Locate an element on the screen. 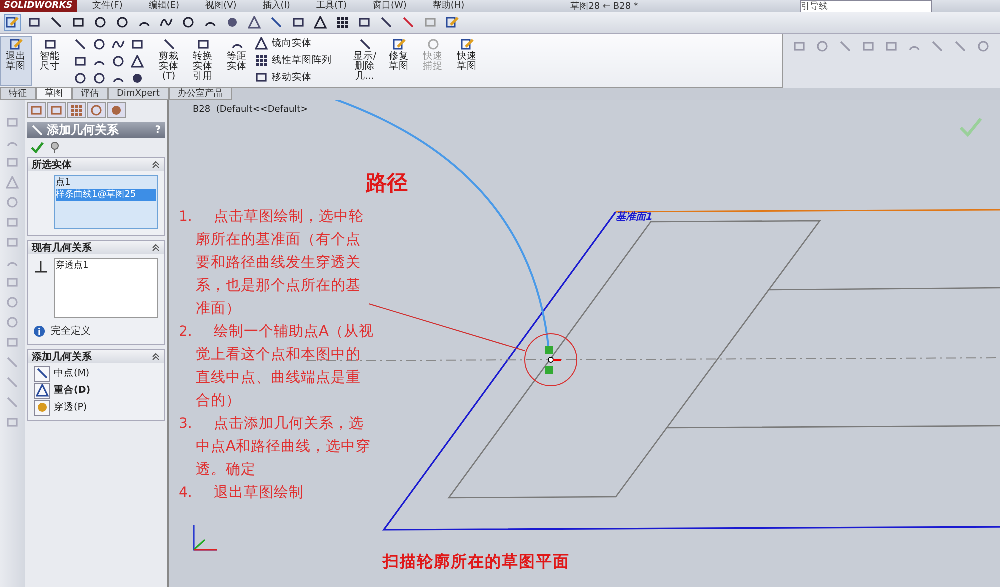 This screenshot has width=1000, height=587. search-text: 引导线 is located at coordinates (814, 6).